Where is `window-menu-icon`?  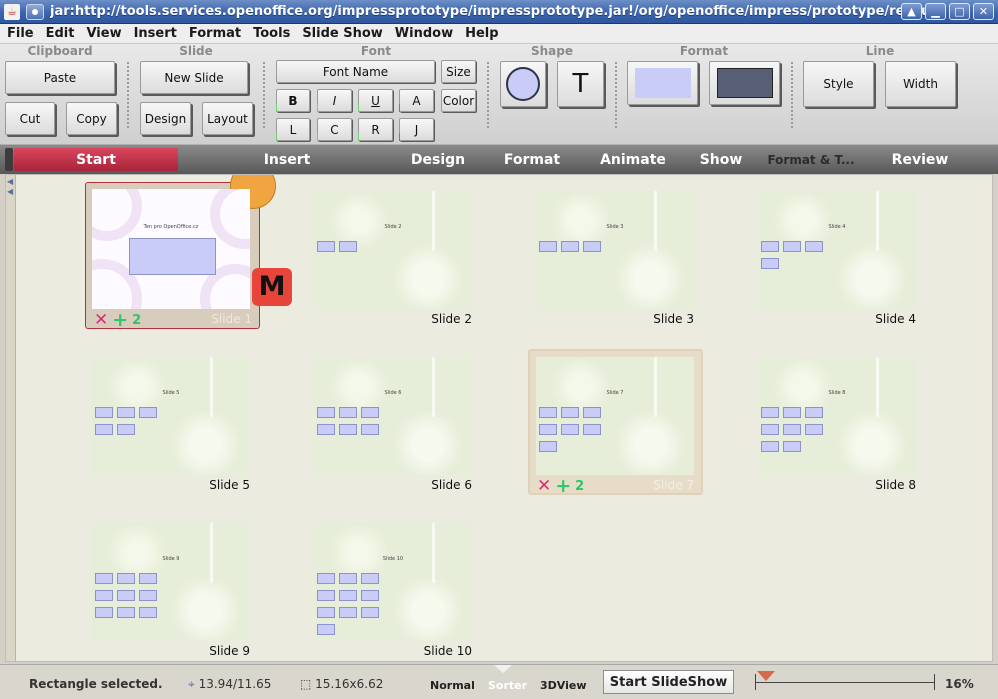 window-menu-icon is located at coordinates (35, 11).